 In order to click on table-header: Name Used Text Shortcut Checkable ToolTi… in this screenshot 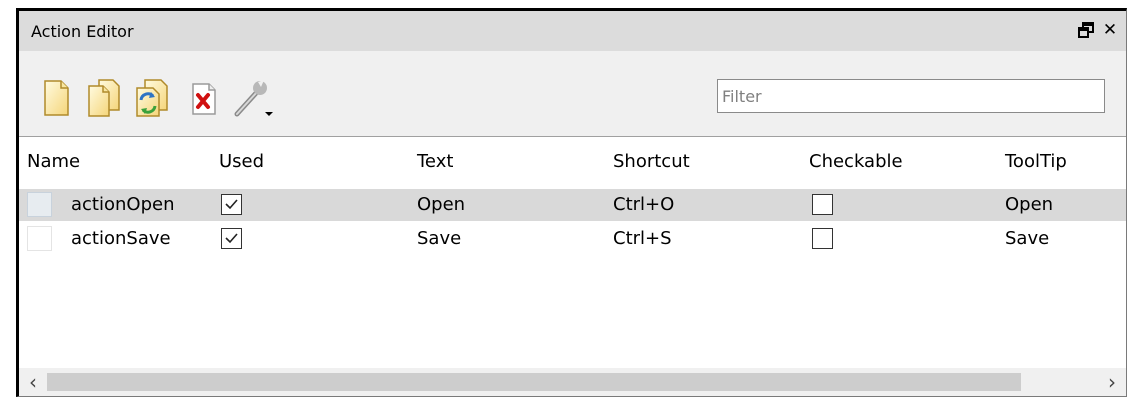, I will do `click(572, 160)`.